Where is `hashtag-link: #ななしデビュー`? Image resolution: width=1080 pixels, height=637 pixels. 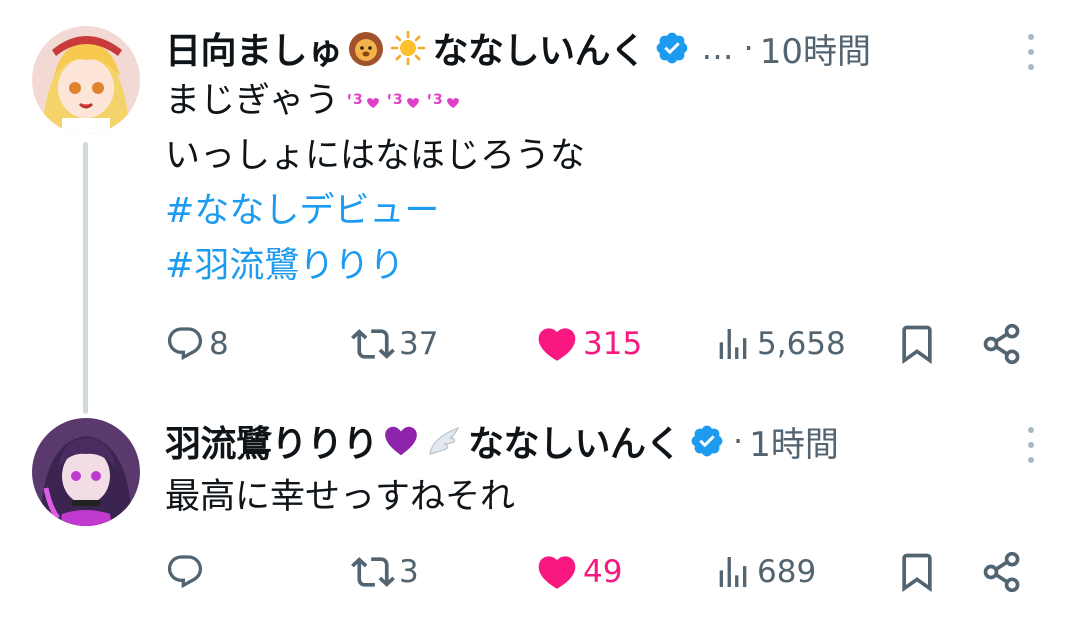 hashtag-link: #ななしデビュー is located at coordinates (602, 211).